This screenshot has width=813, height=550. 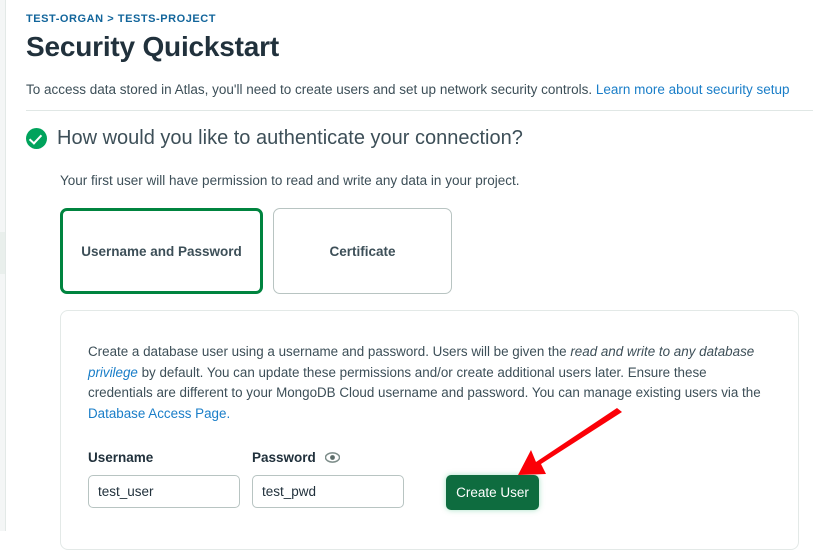 What do you see at coordinates (113, 372) in the screenshot?
I see `privilege-link: privilege` at bounding box center [113, 372].